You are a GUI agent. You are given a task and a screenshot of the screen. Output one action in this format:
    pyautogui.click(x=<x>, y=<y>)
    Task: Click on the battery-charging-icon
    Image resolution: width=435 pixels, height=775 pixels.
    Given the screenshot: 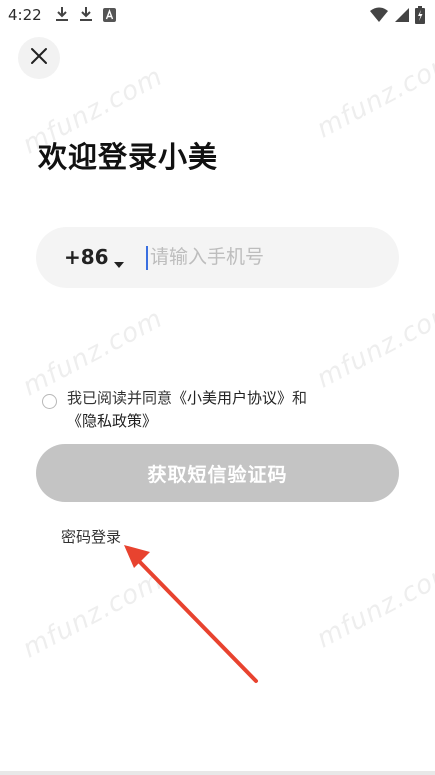 What is the action you would take?
    pyautogui.click(x=420, y=17)
    